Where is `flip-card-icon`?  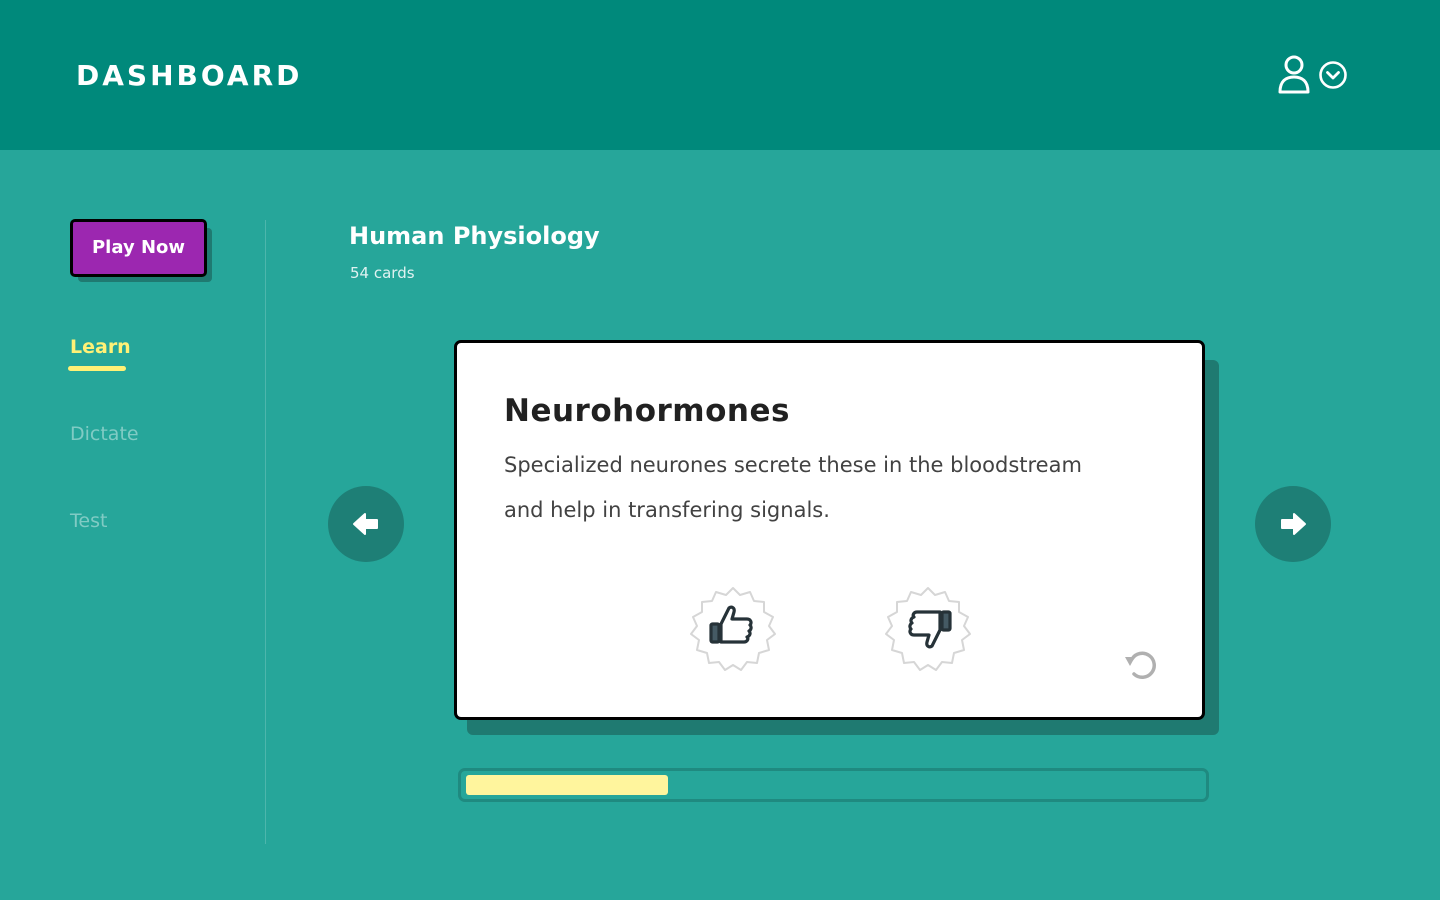
flip-card-icon is located at coordinates (1141, 664).